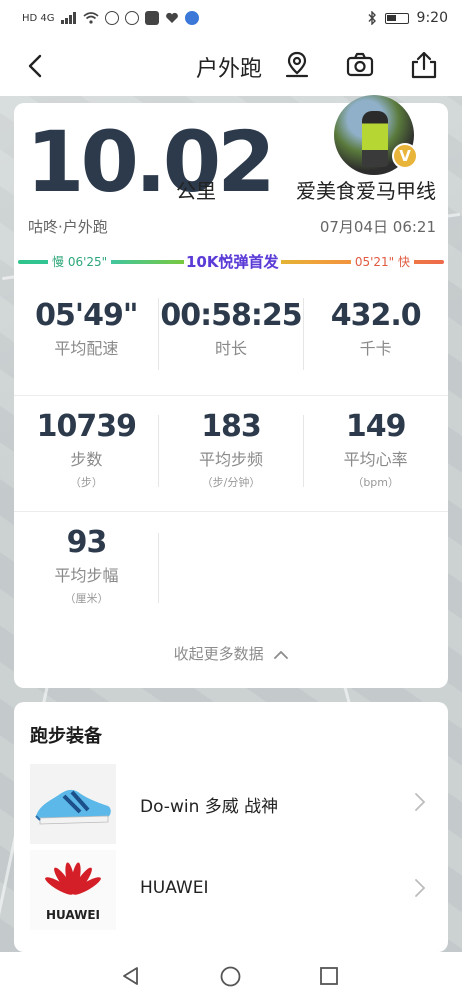  I want to click on chevron-up-icon, so click(281, 654).